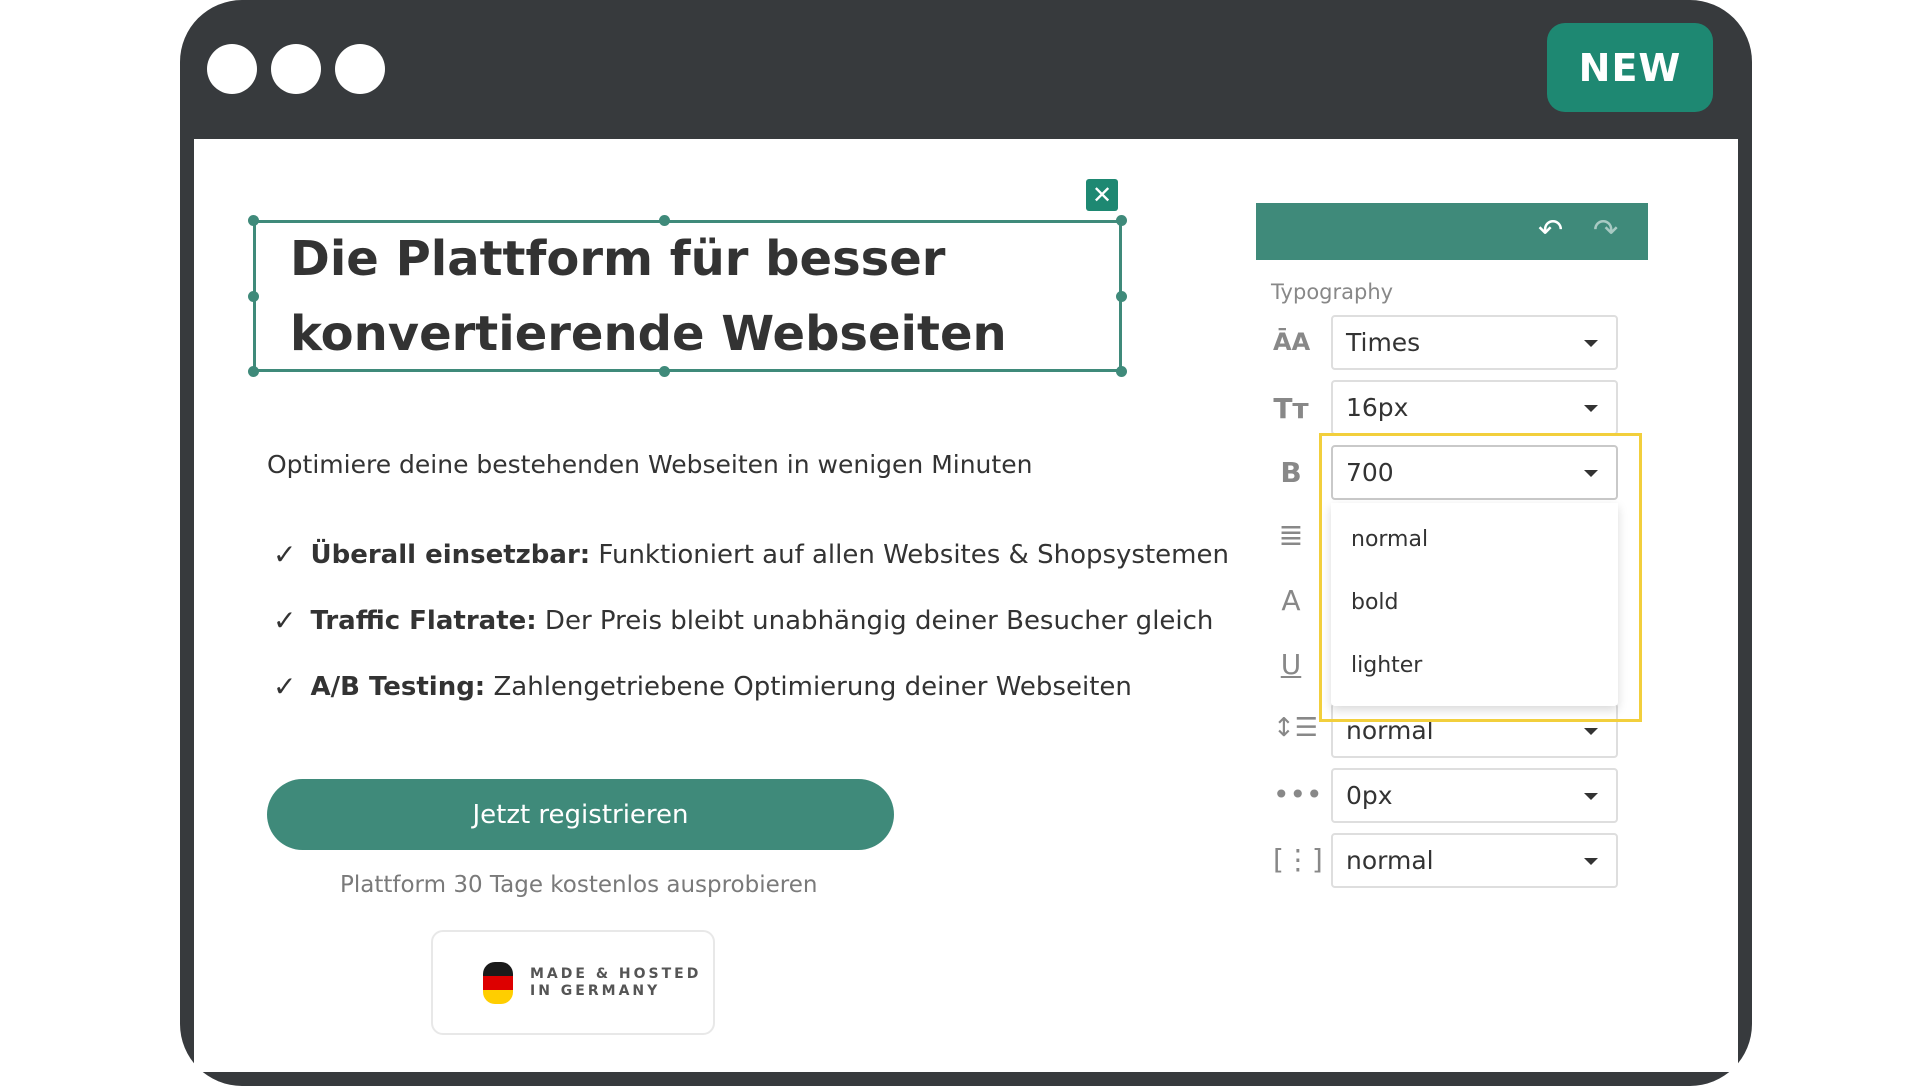 The width and height of the screenshot is (1920, 1086). What do you see at coordinates (595, 991) in the screenshot?
I see `badge-line: IN GERMANY` at bounding box center [595, 991].